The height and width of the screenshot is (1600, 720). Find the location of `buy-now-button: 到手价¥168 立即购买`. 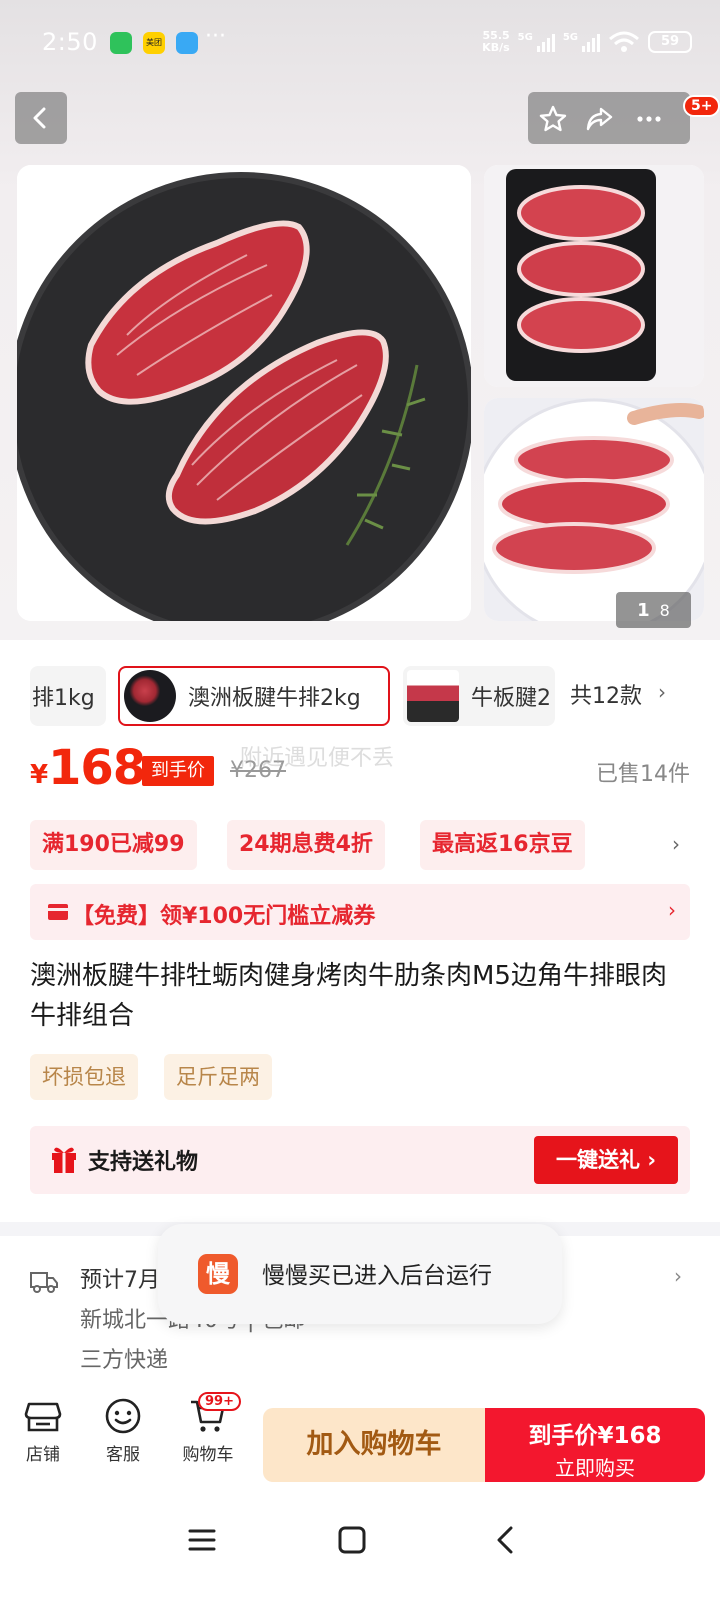

buy-now-button: 到手价¥168 立即购买 is located at coordinates (595, 1445).